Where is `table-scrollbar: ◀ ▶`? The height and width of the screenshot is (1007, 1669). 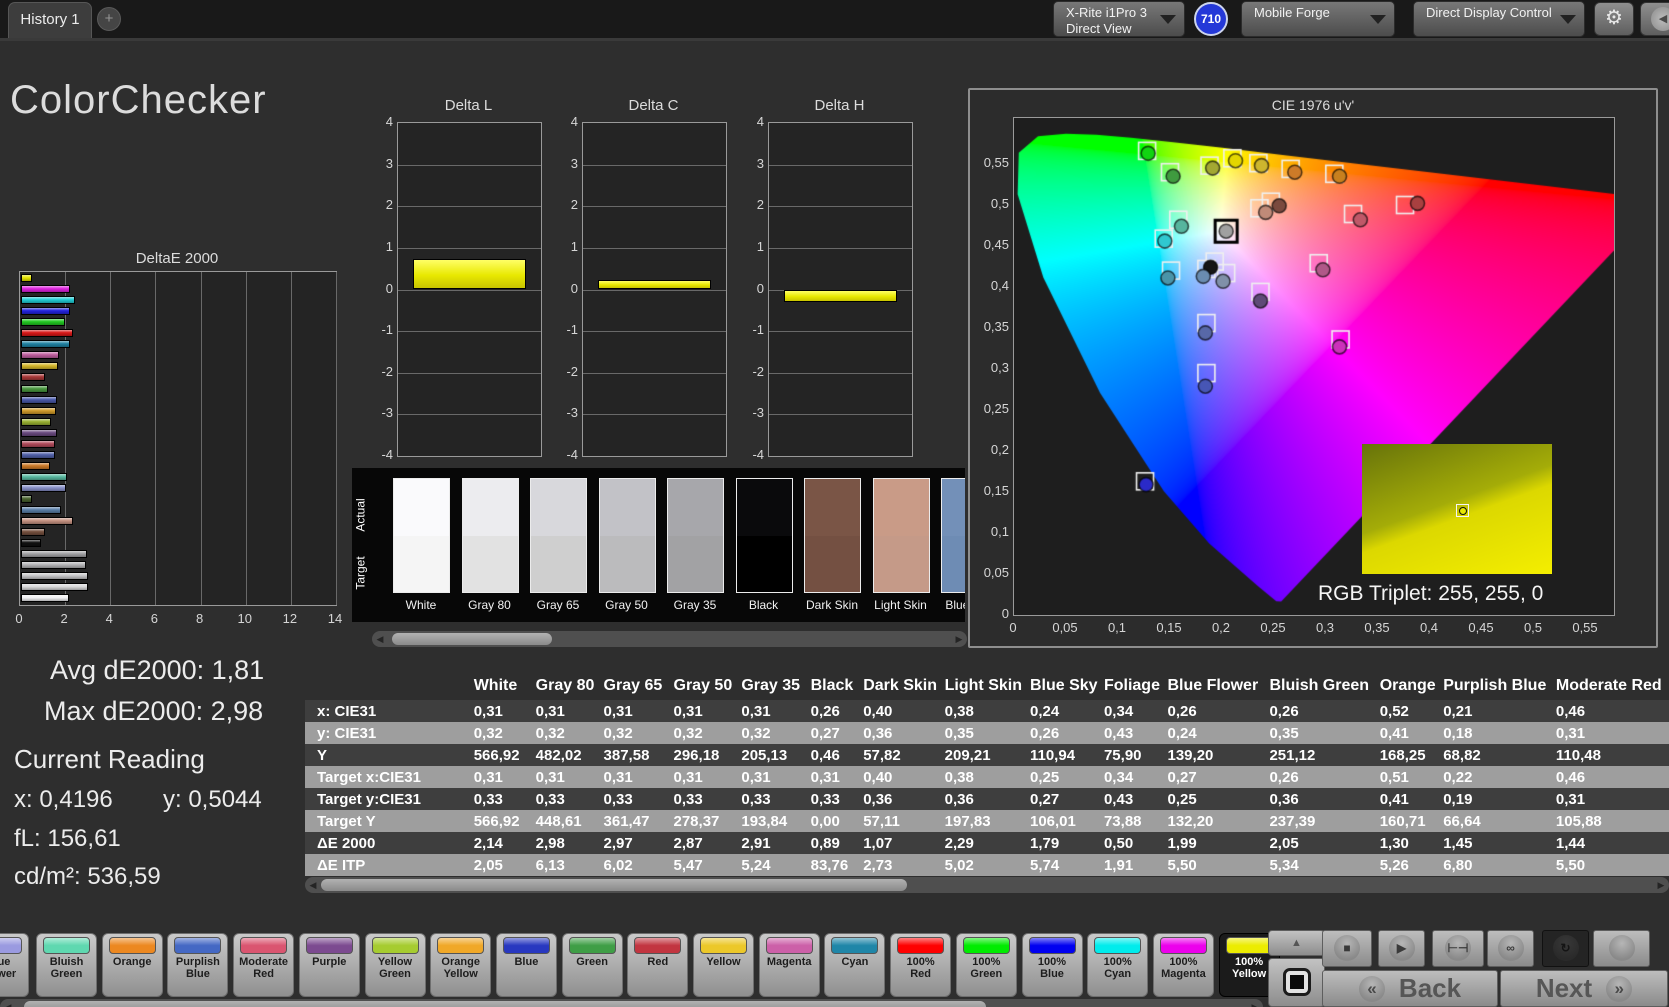 table-scrollbar: ◀ ▶ is located at coordinates (987, 885).